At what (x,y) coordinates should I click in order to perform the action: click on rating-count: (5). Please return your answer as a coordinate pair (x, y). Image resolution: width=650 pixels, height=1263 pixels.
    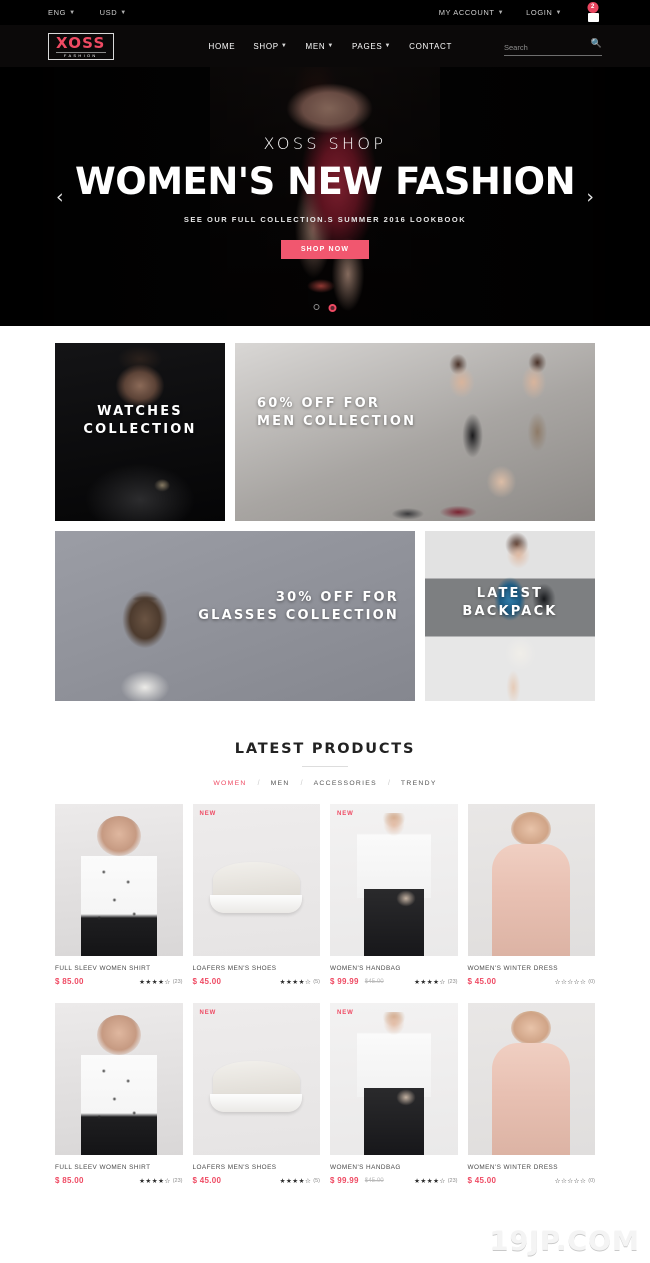
    Looking at the image, I should click on (316, 981).